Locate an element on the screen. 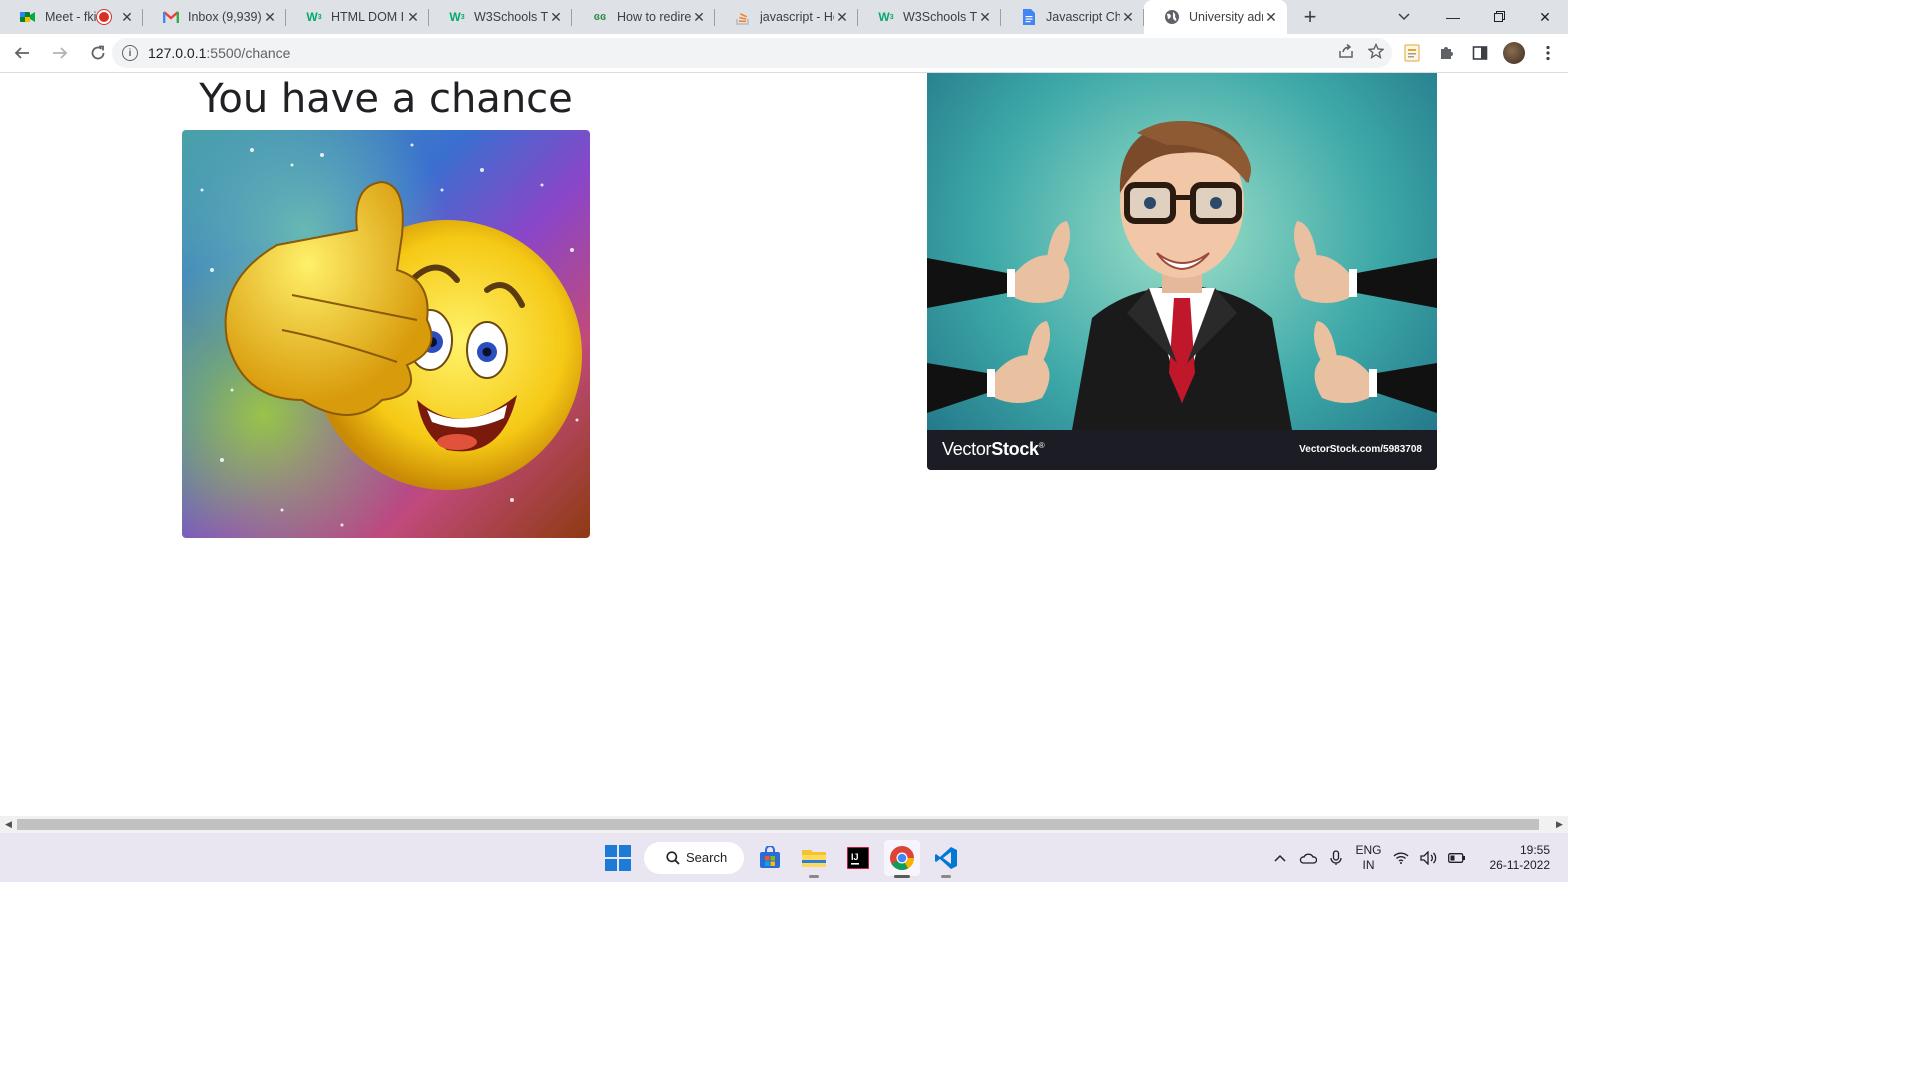 The width and height of the screenshot is (1920, 1080). tab-html-dom: W3 HTML DOM In ✕ is located at coordinates (357, 17).